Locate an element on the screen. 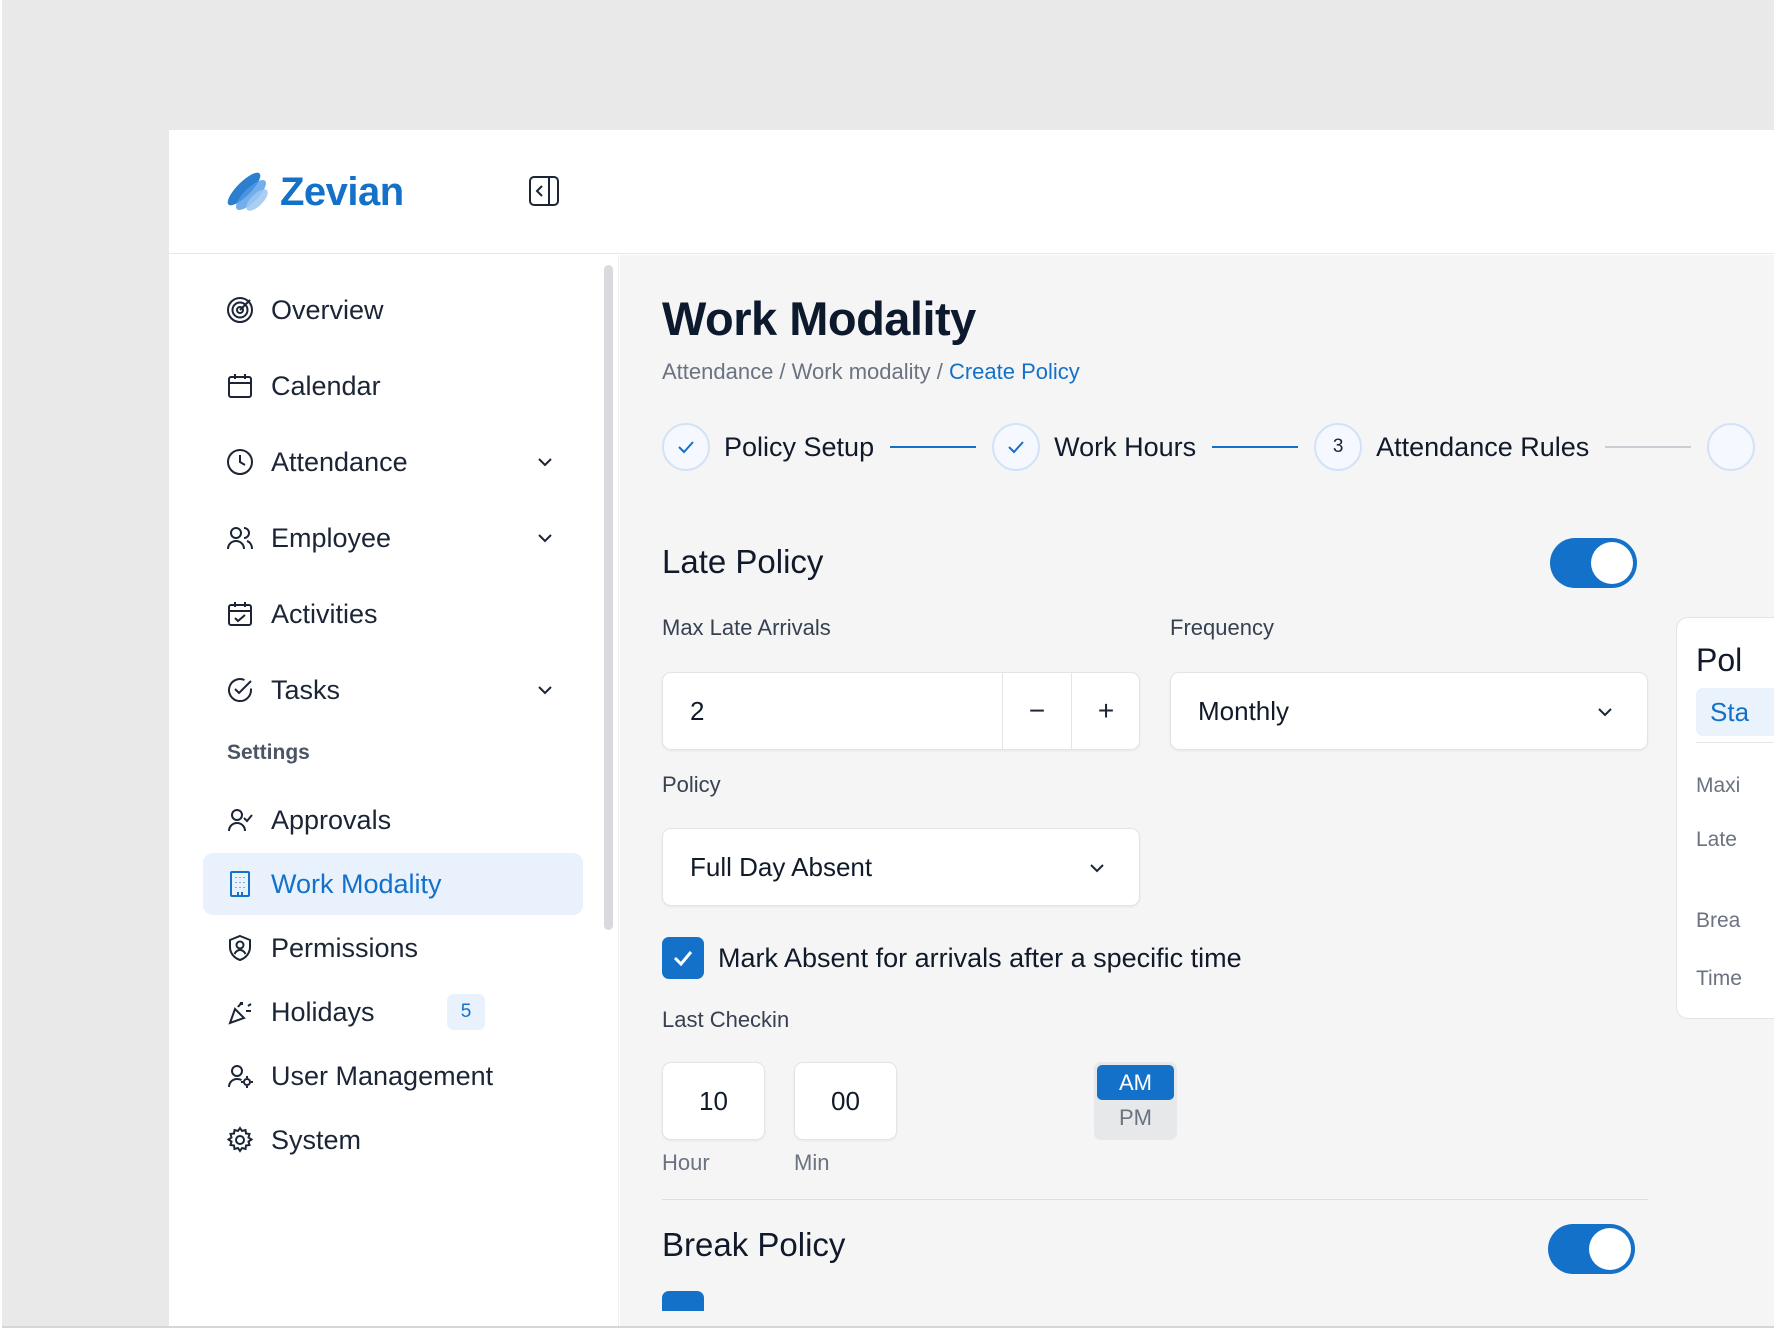 The height and width of the screenshot is (1335, 1777). step-attendance-rules: 3 Attendance Rules is located at coordinates (1451, 447).